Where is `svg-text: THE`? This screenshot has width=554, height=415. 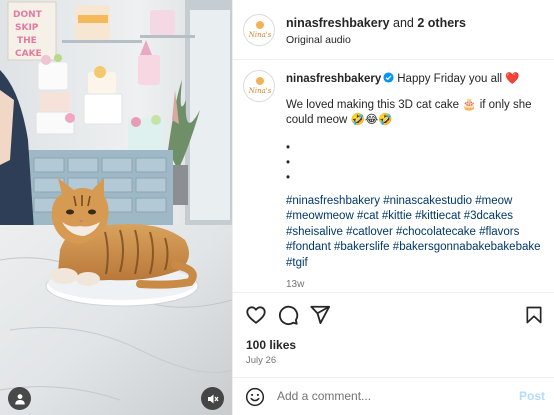
svg-text: THE is located at coordinates (27, 41).